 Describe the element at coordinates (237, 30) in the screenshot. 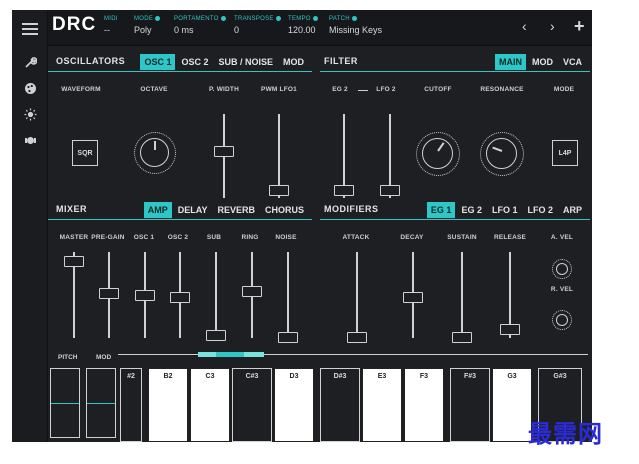

I see `transpose-value: 0` at that location.